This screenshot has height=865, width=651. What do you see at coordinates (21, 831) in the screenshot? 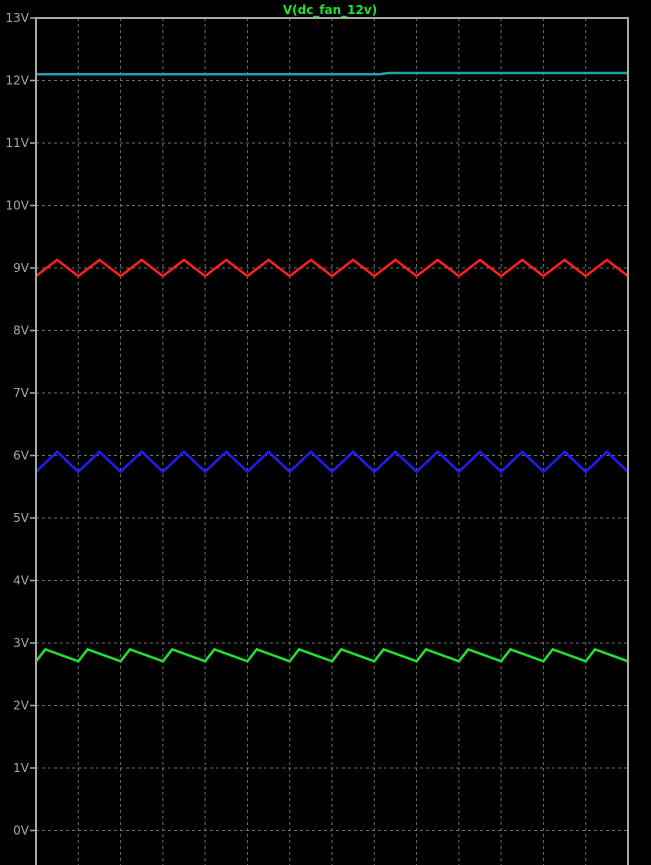
I see `y-tick-label: 0V` at bounding box center [21, 831].